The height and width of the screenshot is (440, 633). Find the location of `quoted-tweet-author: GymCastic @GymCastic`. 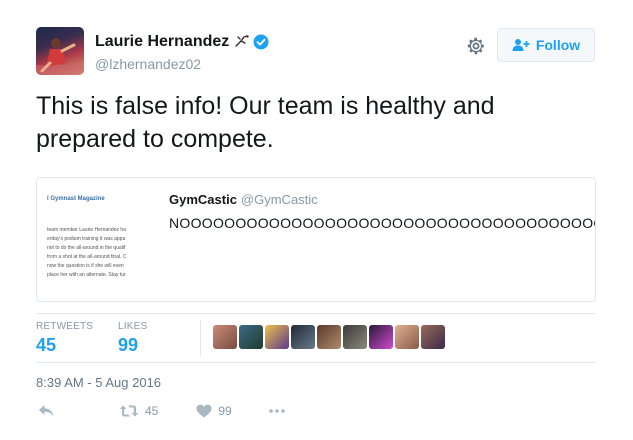

quoted-tweet-author: GymCastic @GymCastic is located at coordinates (243, 199).